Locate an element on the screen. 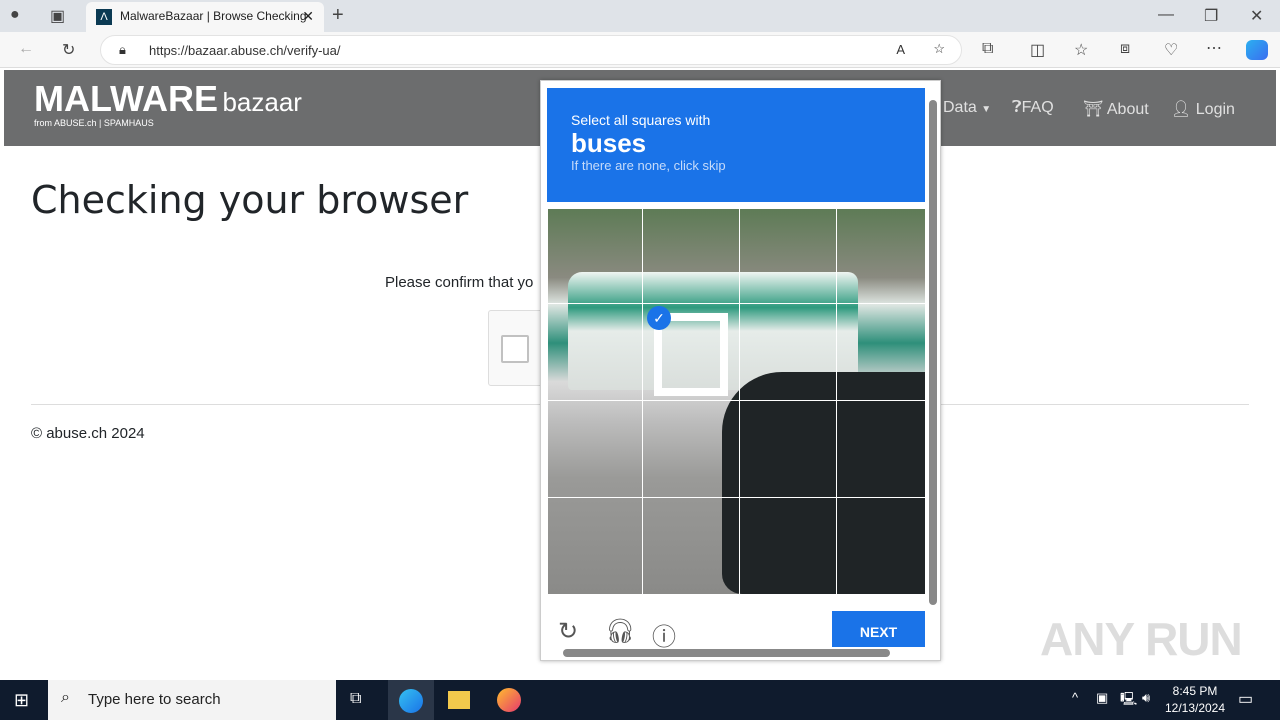 The height and width of the screenshot is (720, 1280). logo-sub: bazaar is located at coordinates (262, 102).